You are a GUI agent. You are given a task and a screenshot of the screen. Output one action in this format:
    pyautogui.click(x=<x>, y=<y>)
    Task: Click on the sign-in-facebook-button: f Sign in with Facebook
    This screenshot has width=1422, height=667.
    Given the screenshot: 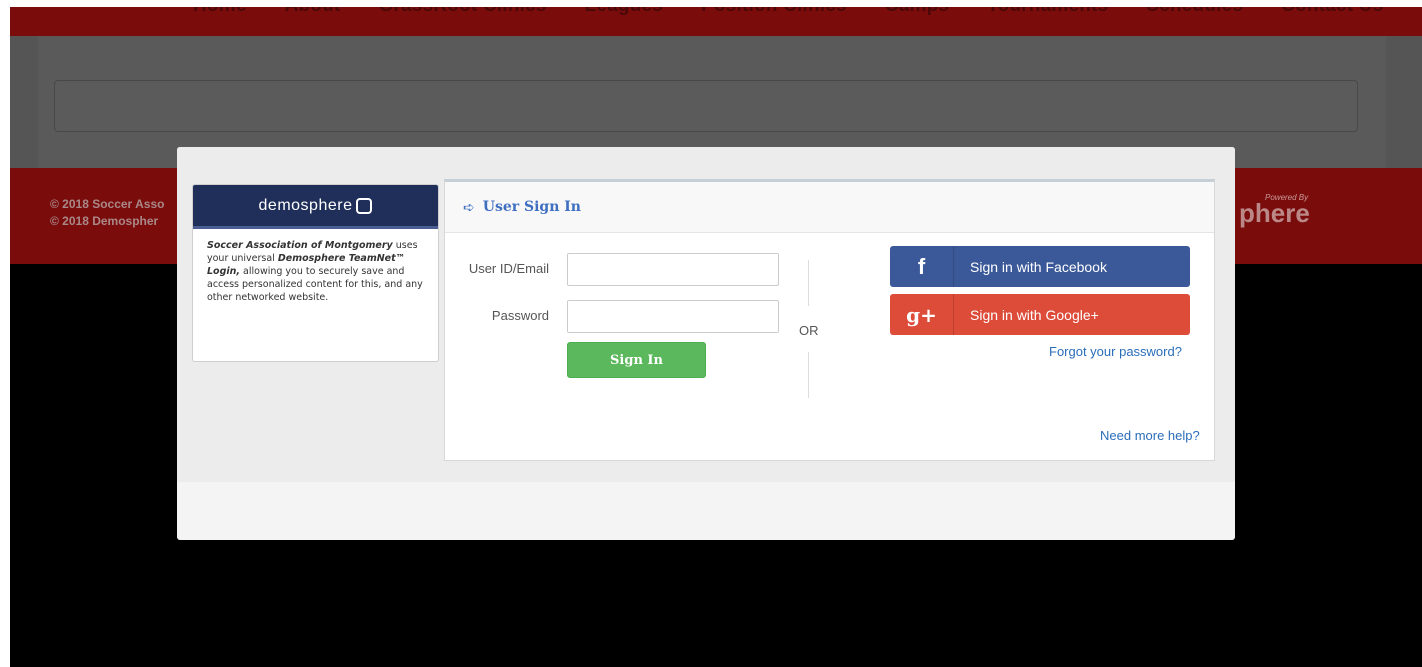 What is the action you would take?
    pyautogui.click(x=1040, y=266)
    